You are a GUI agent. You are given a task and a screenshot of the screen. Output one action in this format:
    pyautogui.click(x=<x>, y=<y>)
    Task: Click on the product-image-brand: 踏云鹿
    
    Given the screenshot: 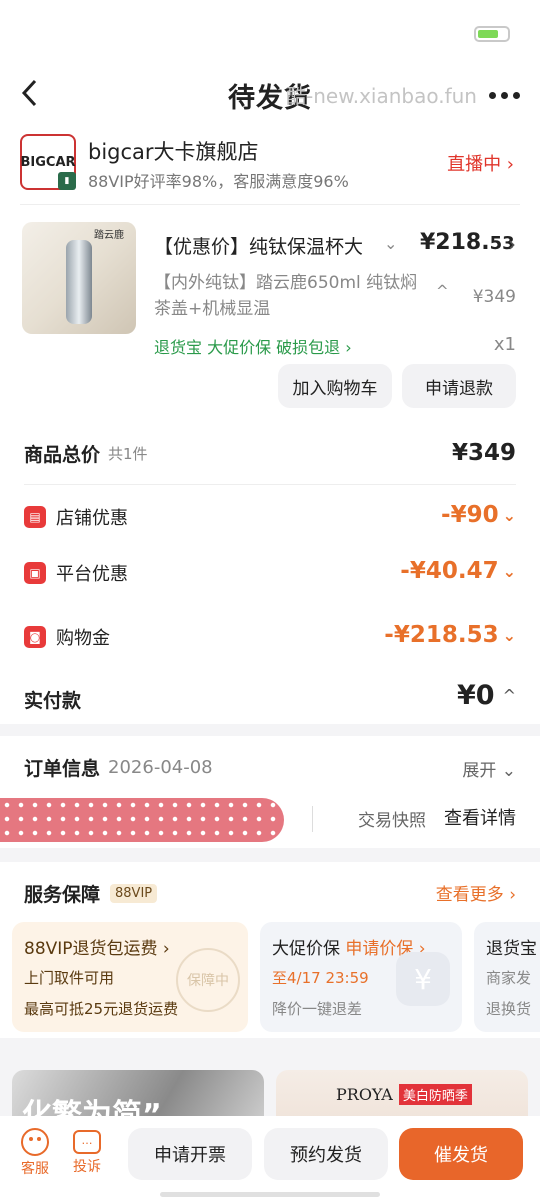 What is the action you would take?
    pyautogui.click(x=109, y=235)
    